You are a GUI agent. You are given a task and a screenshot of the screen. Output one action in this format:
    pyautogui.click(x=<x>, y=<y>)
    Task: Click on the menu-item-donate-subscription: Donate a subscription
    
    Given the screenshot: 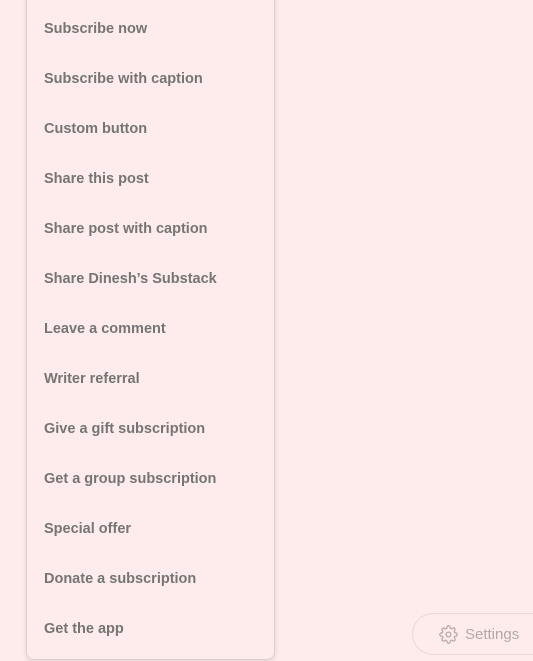 What is the action you would take?
    pyautogui.click(x=150, y=579)
    